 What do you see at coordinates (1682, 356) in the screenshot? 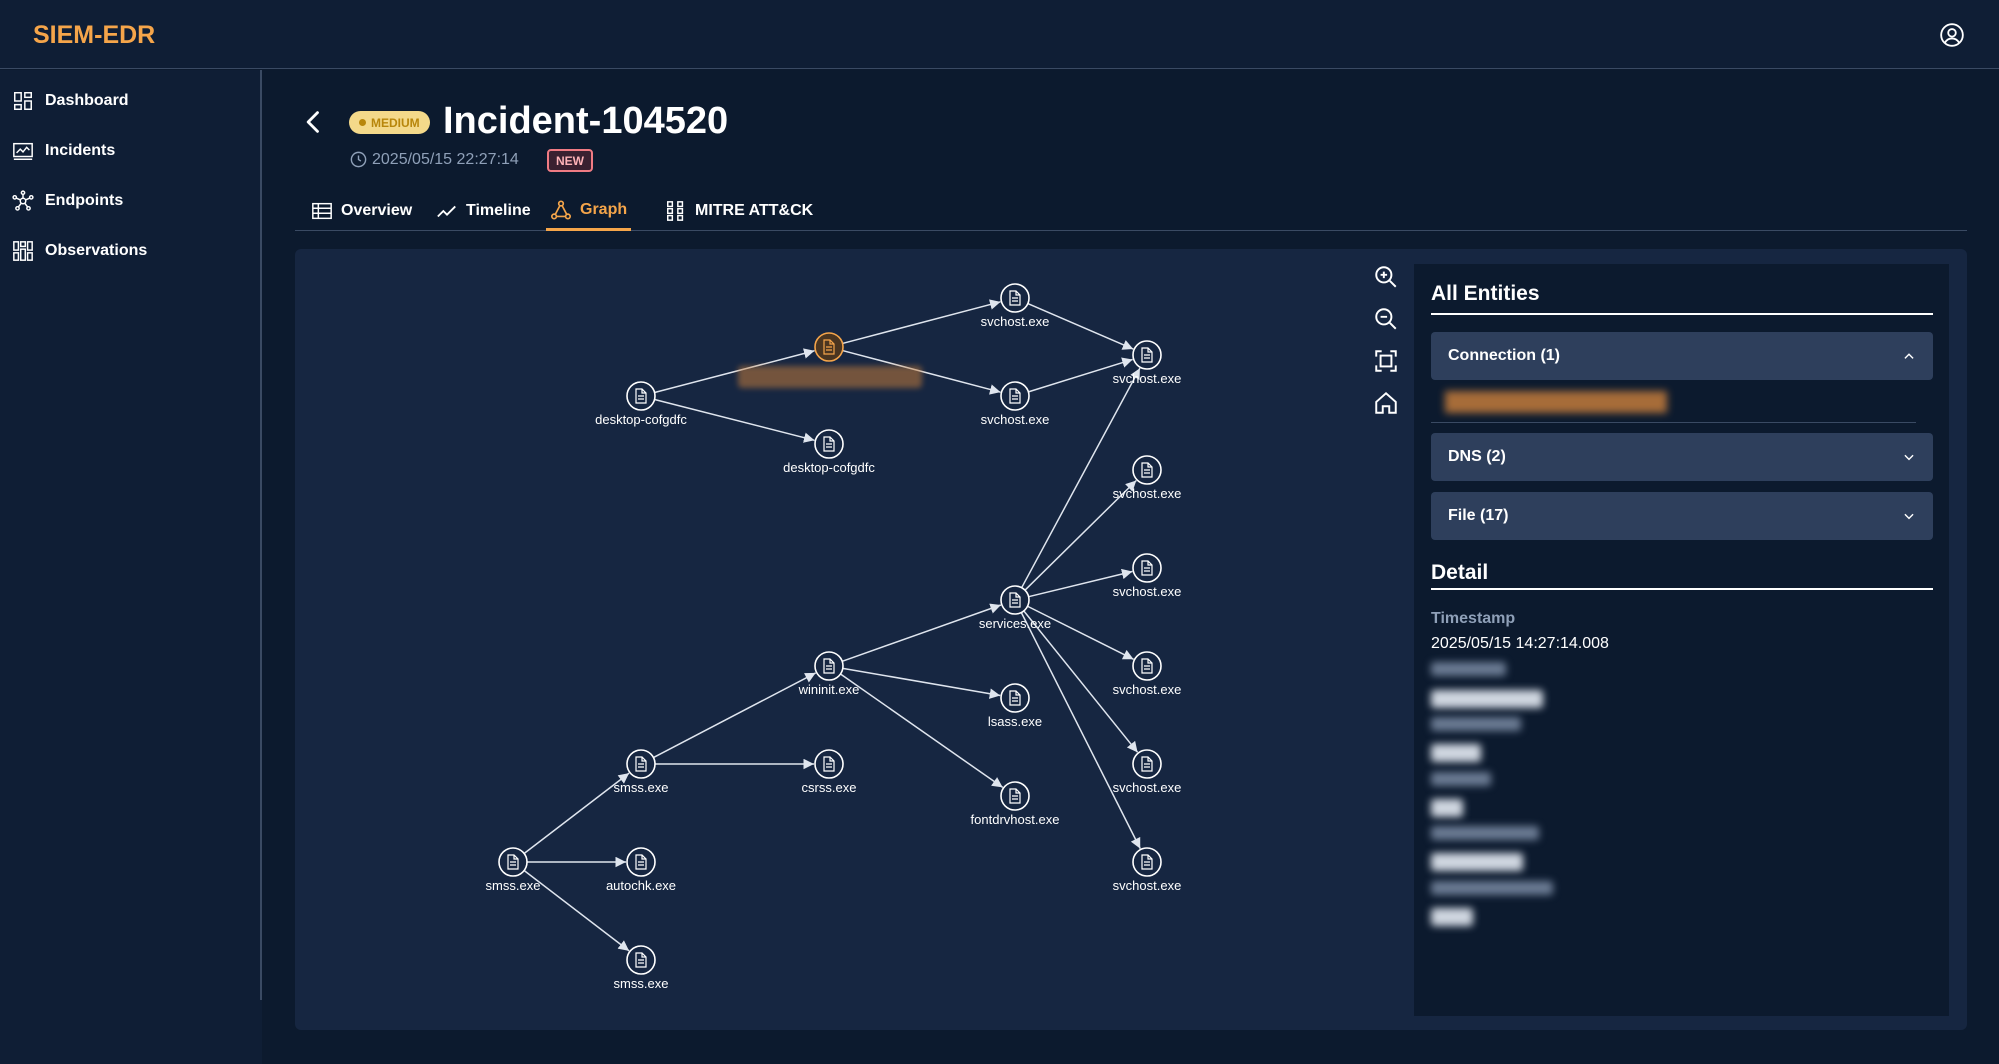
I see `accordion-connection: Connection (1)` at bounding box center [1682, 356].